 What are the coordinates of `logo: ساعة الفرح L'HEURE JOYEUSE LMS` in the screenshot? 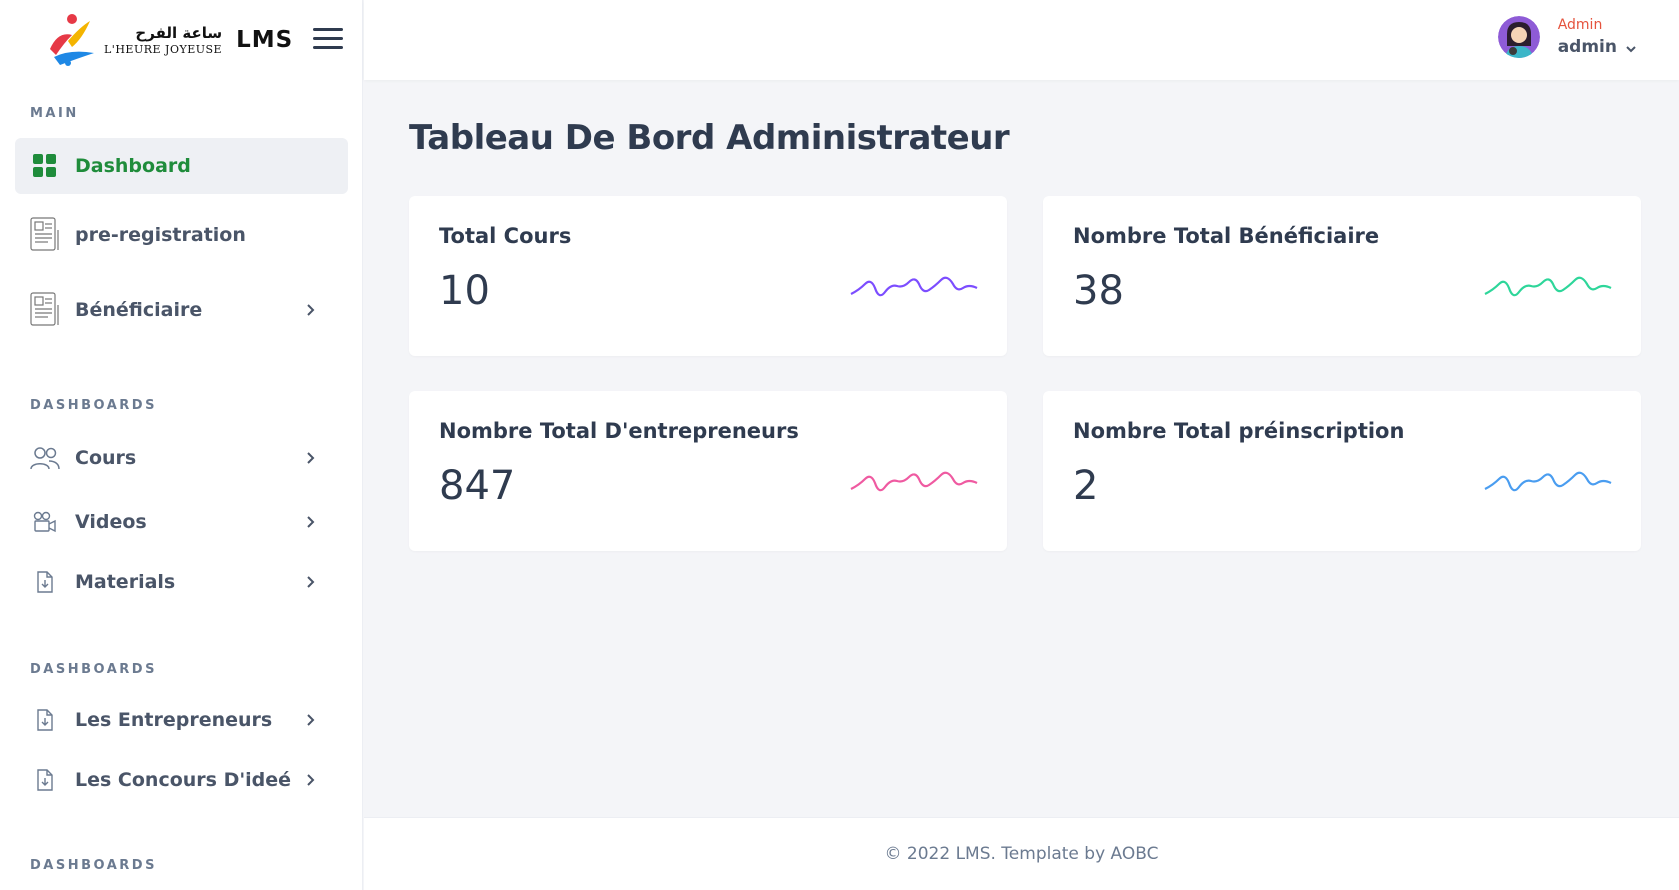 It's located at (167, 40).